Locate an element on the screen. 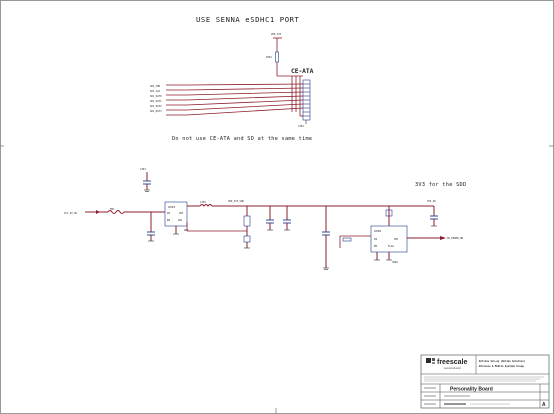 The image size is (554, 414). svg-text: FLAG is located at coordinates (391, 246).